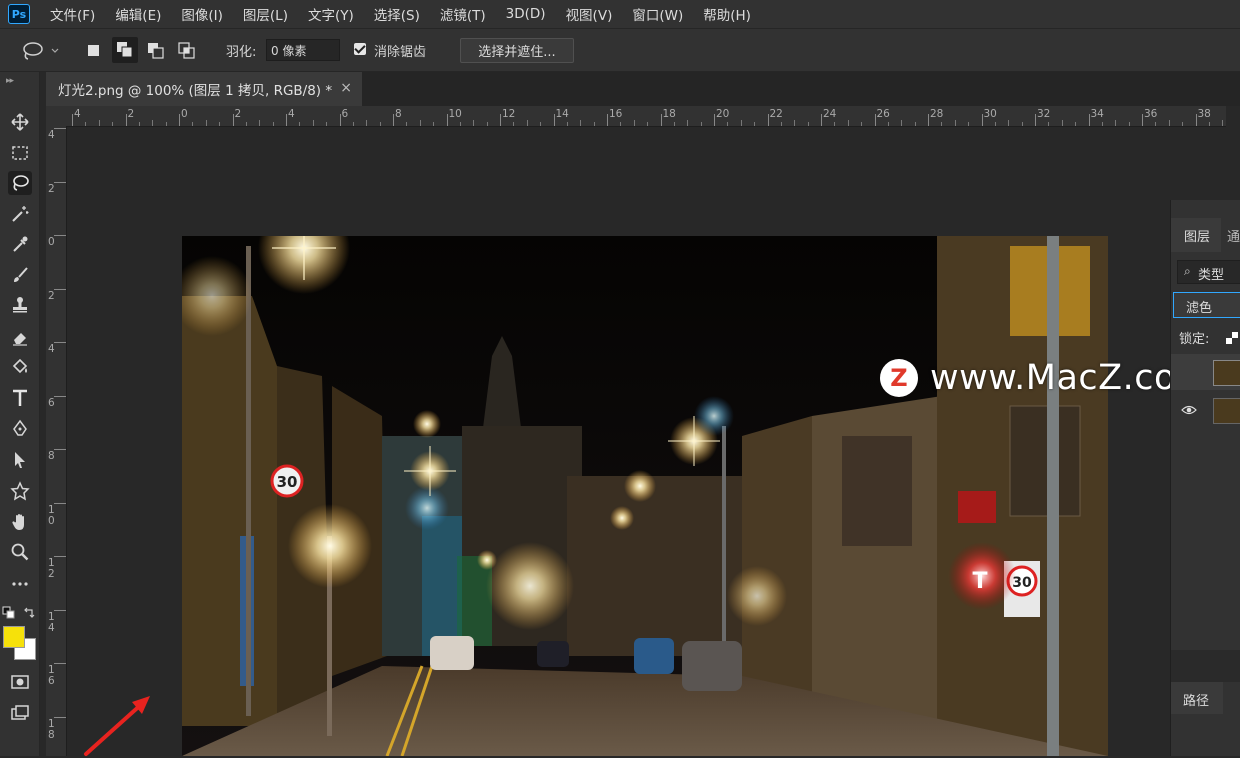 The height and width of the screenshot is (758, 1240). I want to click on menu-image: 图像(I), so click(202, 14).